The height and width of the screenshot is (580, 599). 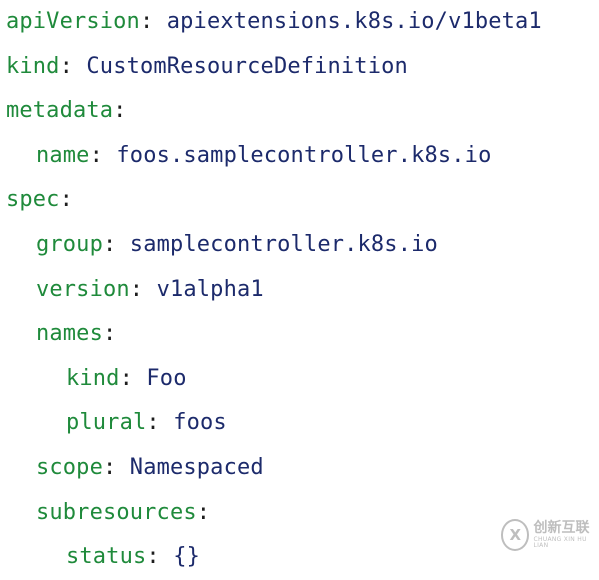 I want to click on line-spec-group: group: samplecontroller.k8s.io, so click(x=301, y=245).